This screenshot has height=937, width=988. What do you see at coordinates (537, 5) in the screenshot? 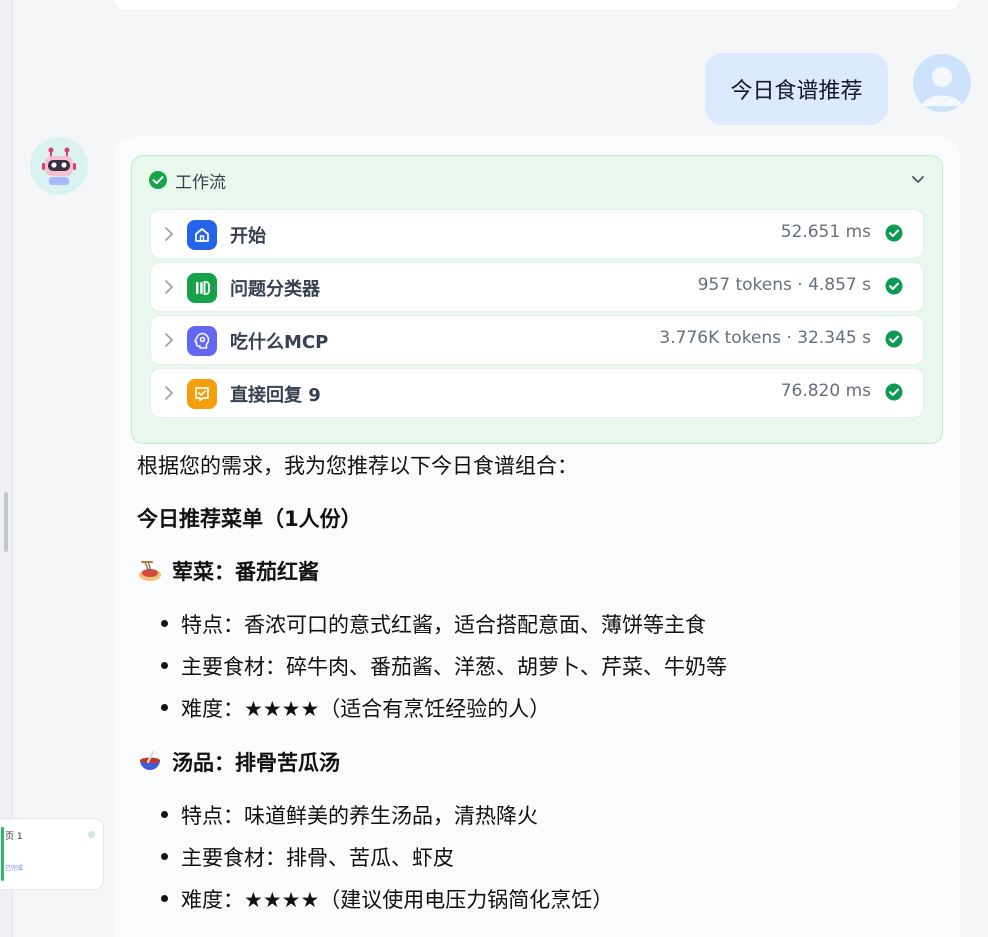
I see `previous-message-card` at bounding box center [537, 5].